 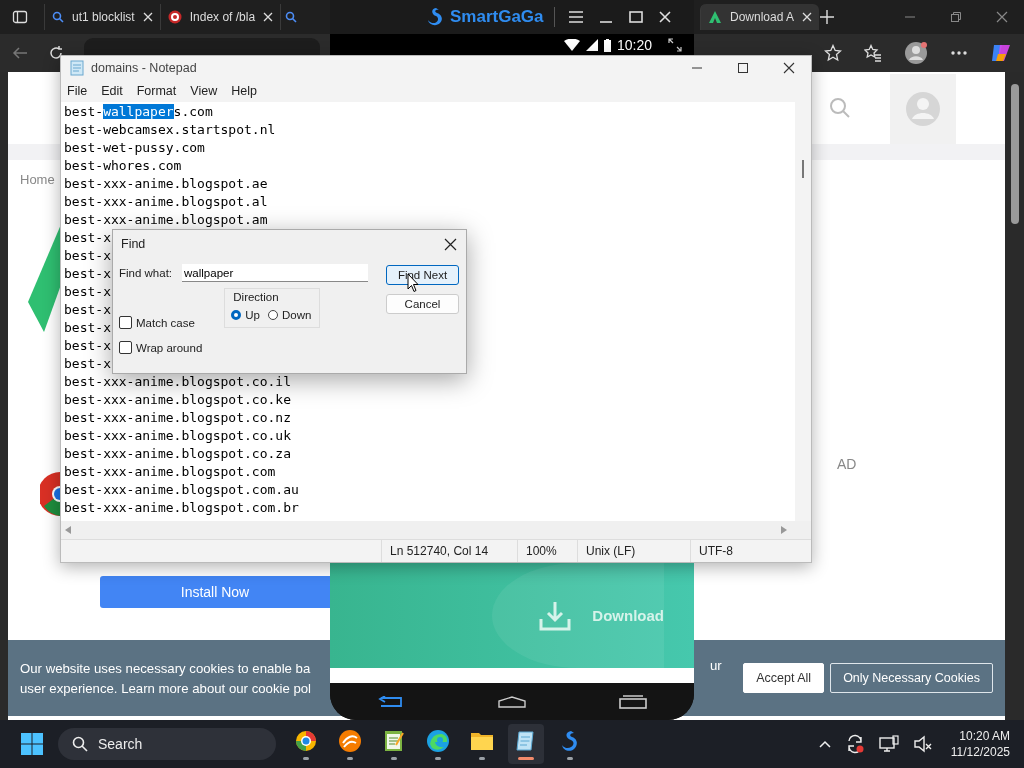 I want to click on browser-logo-icon, so click(x=306, y=740).